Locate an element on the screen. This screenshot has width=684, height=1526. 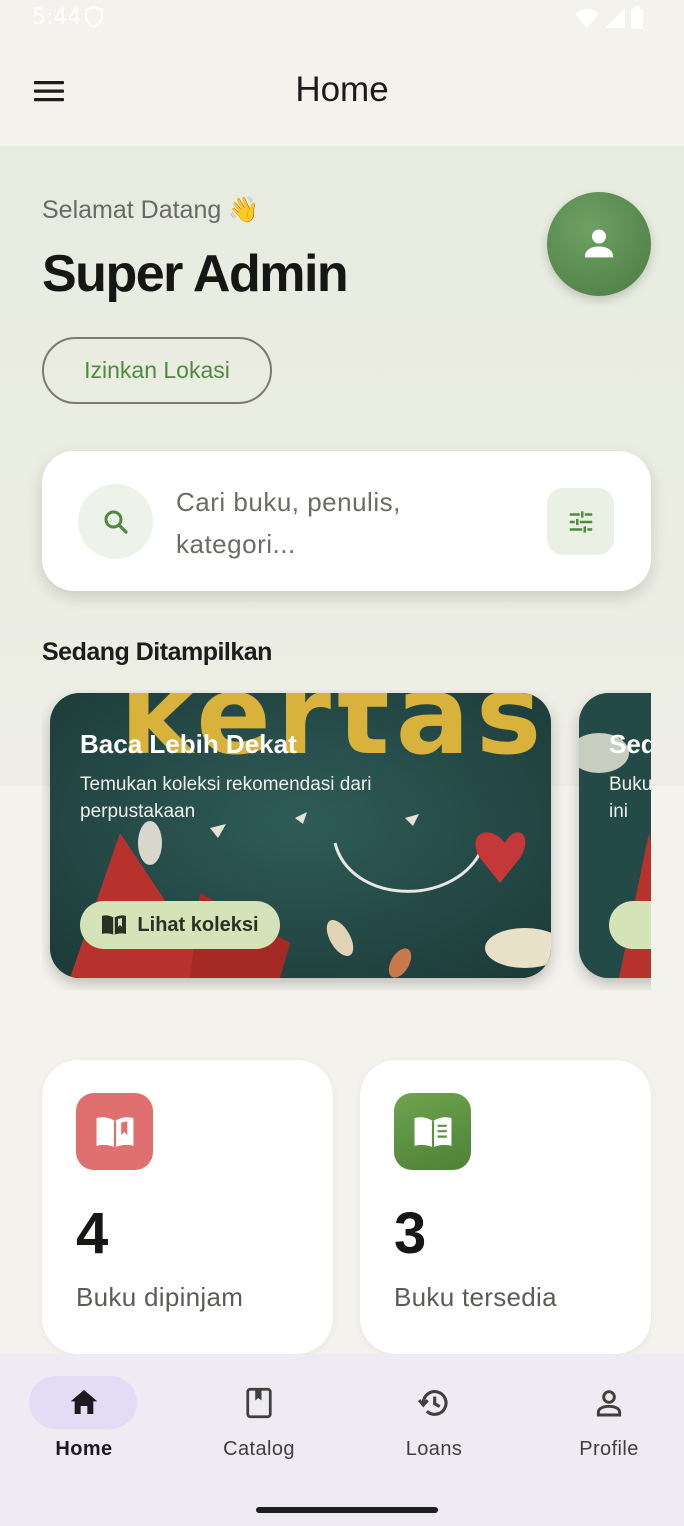
view-collection-button: Lihat koleksi is located at coordinates (180, 925).